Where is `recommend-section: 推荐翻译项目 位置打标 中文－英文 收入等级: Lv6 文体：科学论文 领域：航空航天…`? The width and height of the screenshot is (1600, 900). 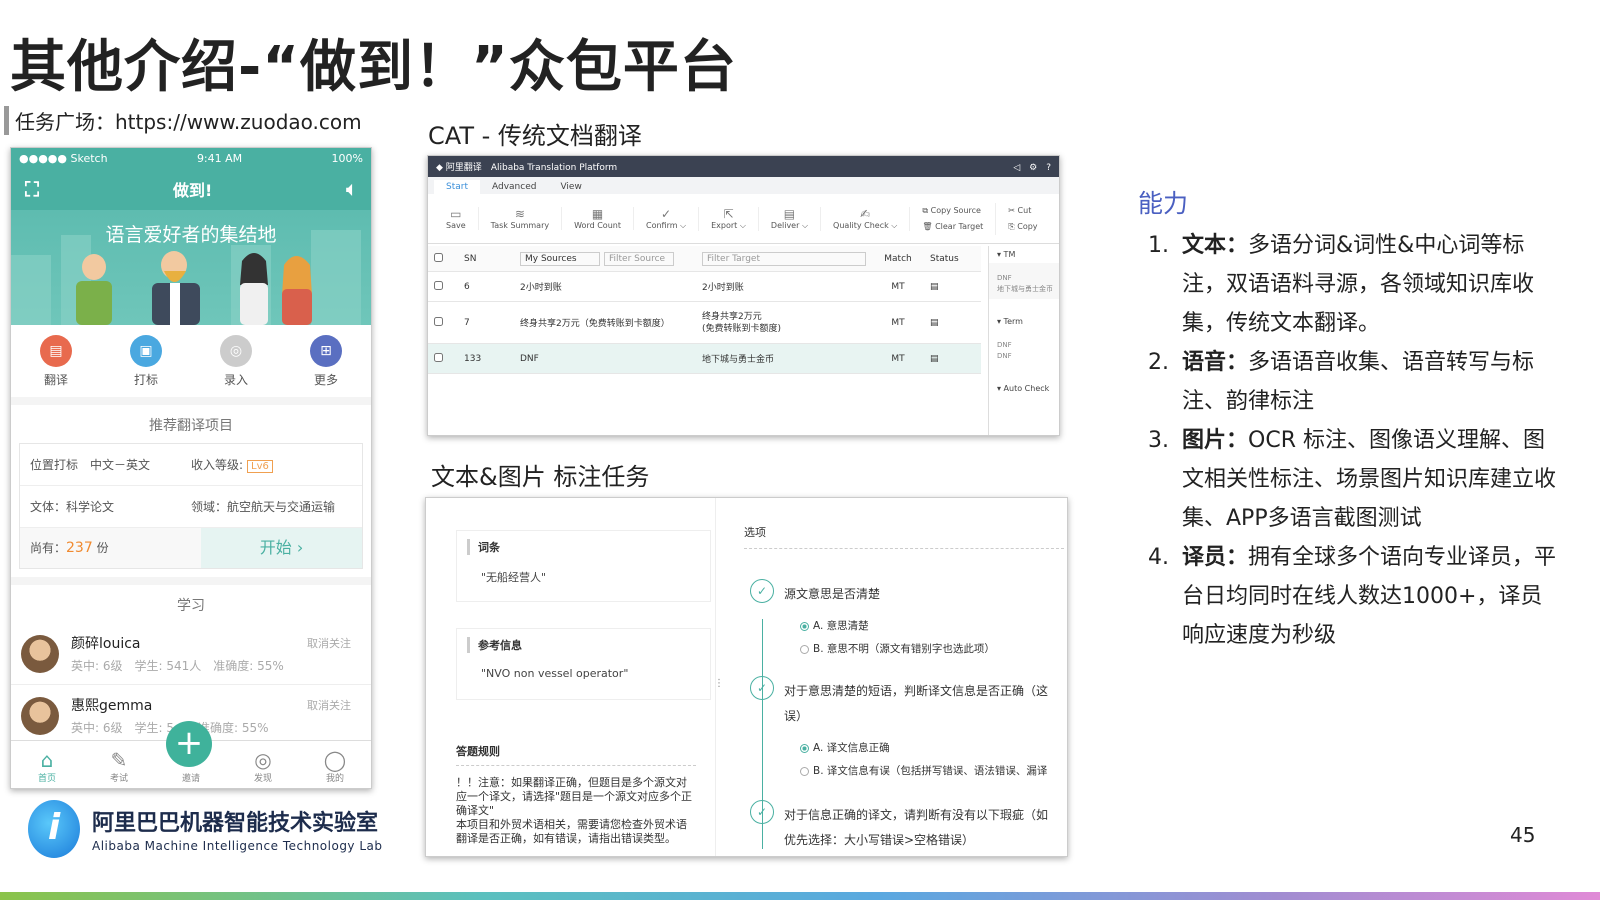 recommend-section: 推荐翻译项目 位置打标 中文－英文 收入等级: Lv6 文体：科学论文 领域：航空航天… is located at coordinates (191, 491).